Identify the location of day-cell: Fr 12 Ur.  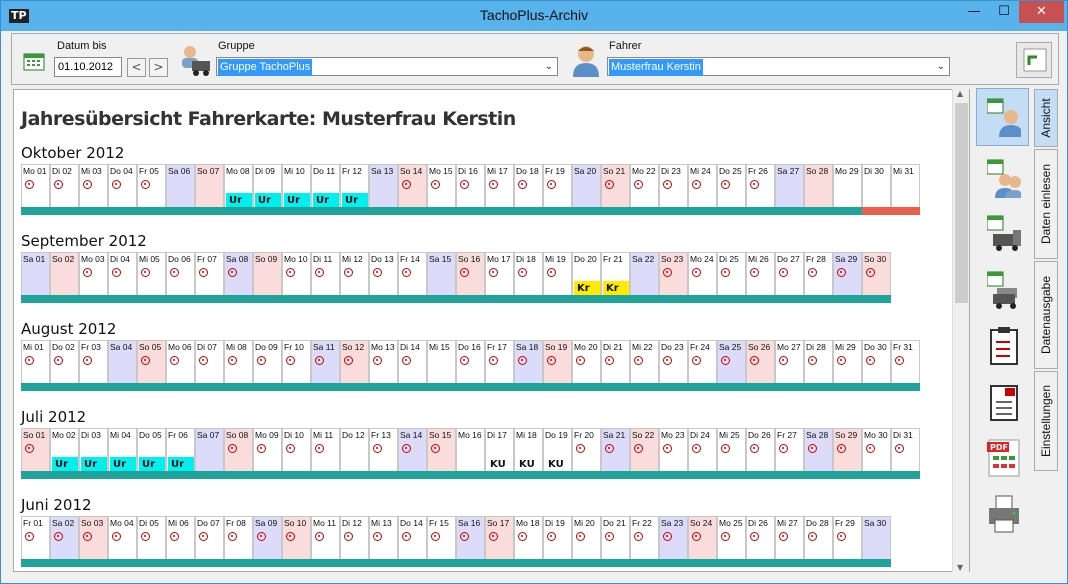
(354, 186).